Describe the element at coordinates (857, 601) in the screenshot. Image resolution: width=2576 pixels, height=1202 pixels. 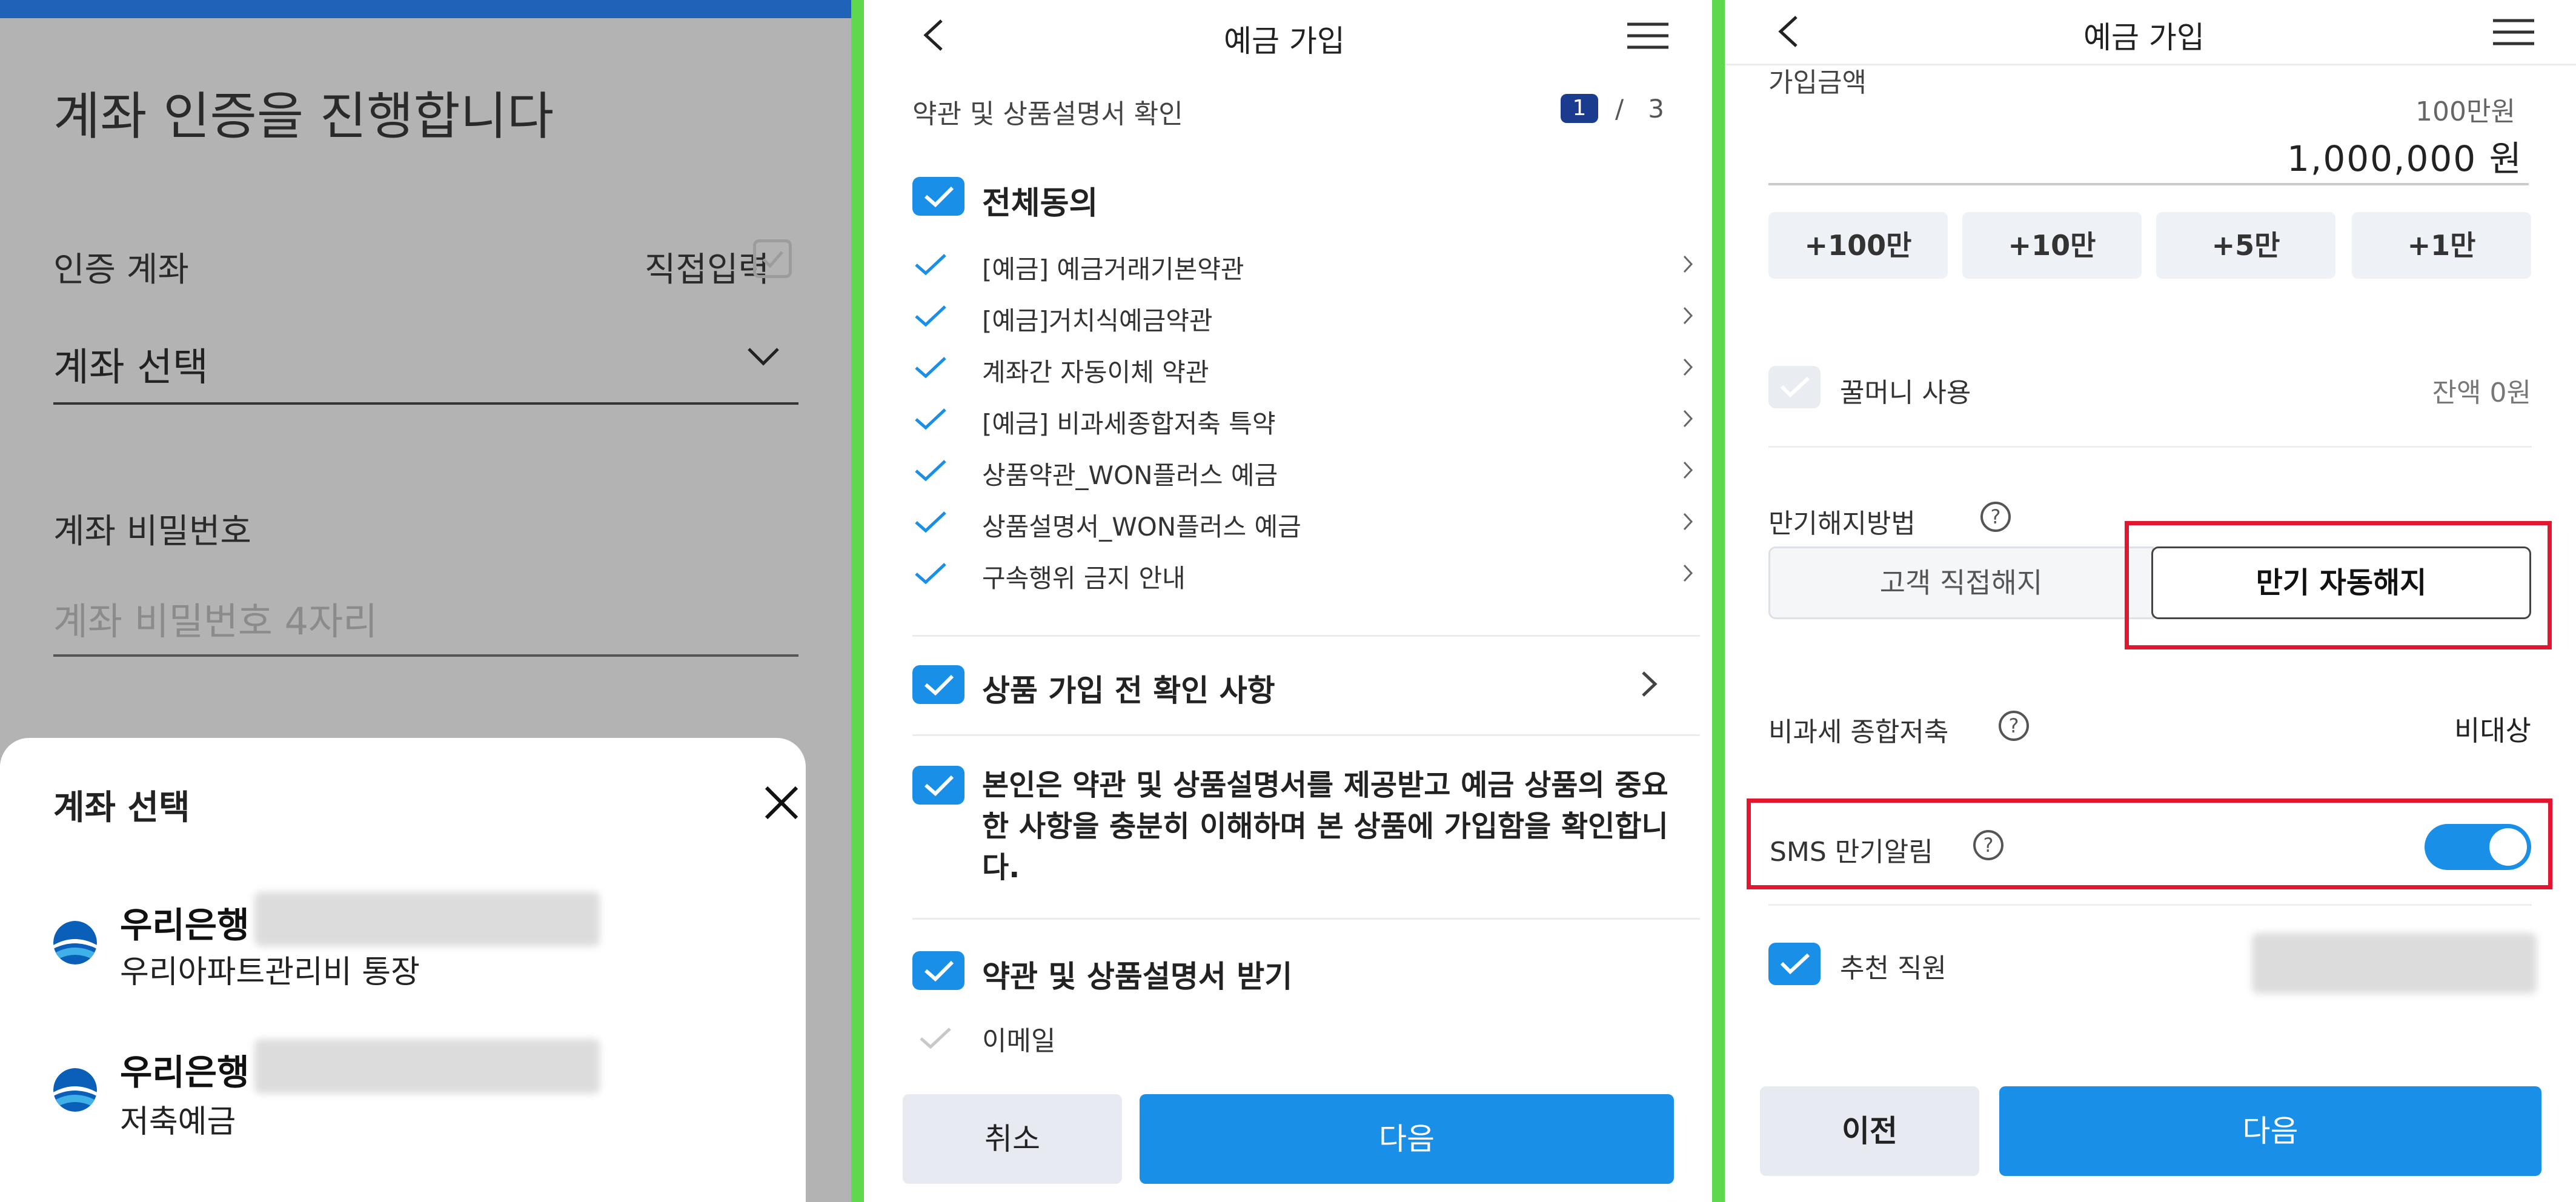
I see `panel-divider` at that location.